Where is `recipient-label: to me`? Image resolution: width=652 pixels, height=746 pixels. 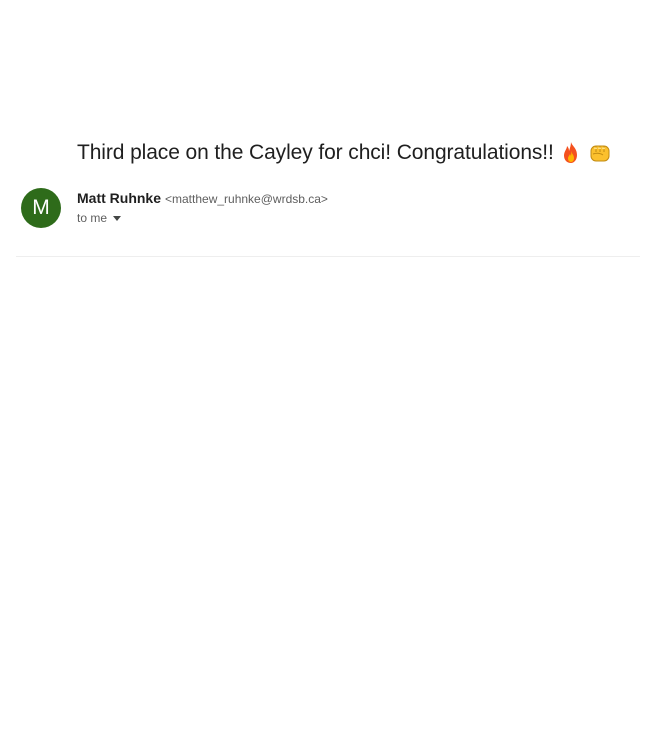
recipient-label: to me is located at coordinates (92, 218).